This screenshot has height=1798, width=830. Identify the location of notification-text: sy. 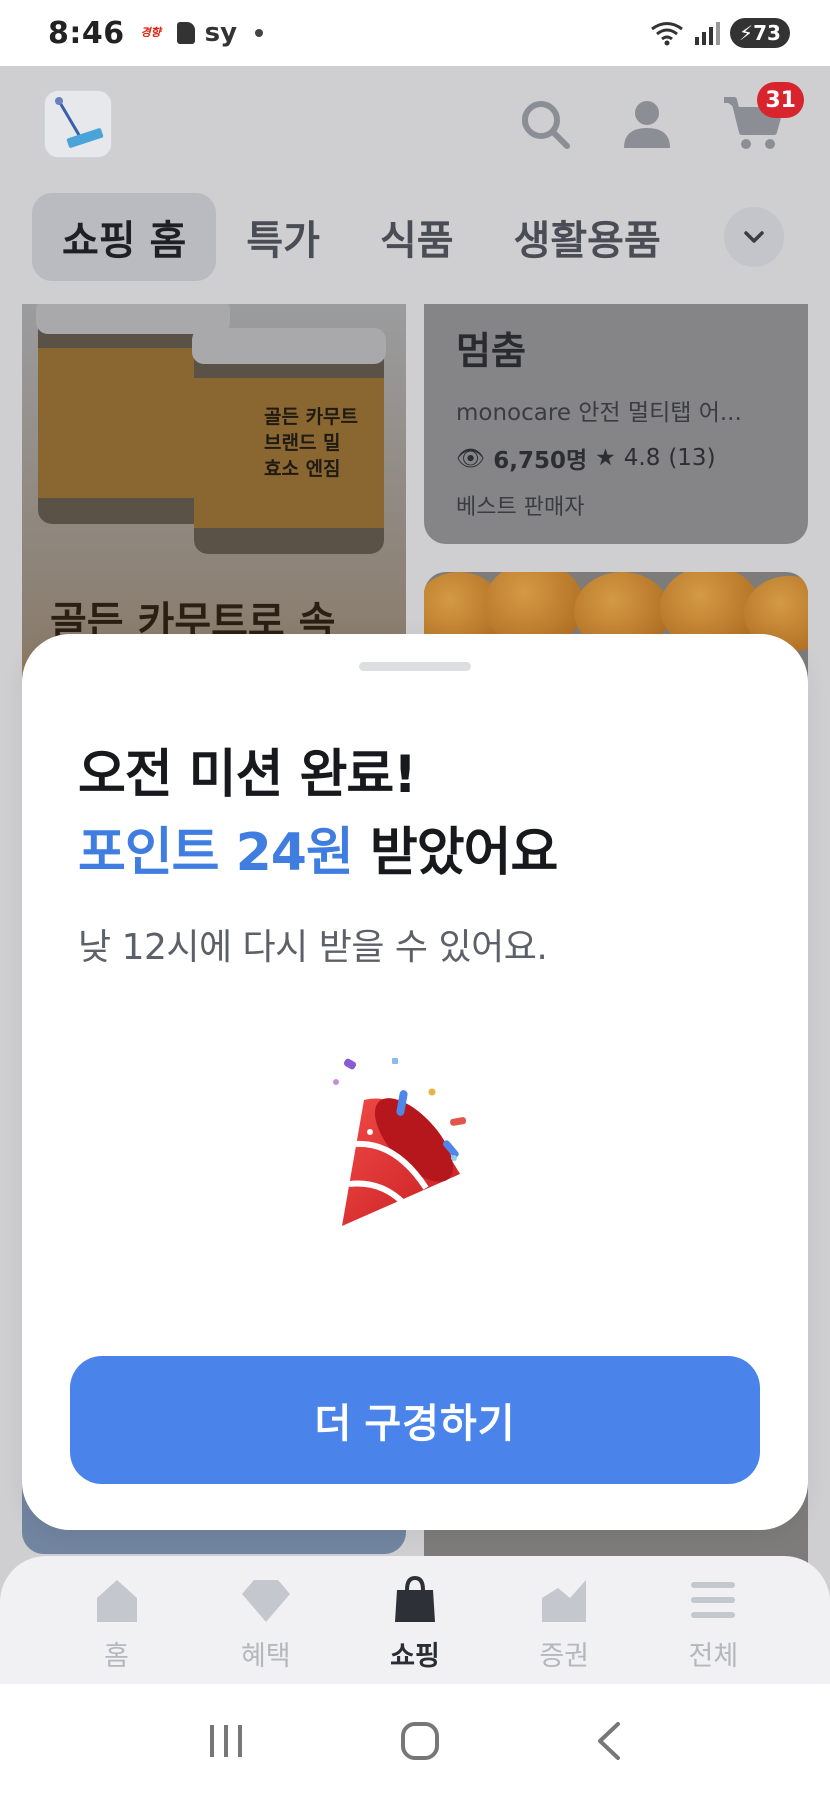
(221, 33).